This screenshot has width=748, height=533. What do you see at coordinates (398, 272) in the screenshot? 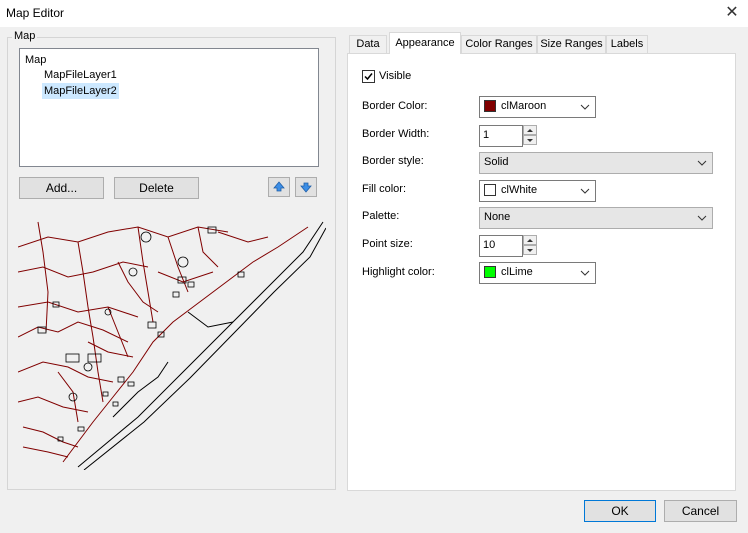
I see `highlight-color-label: Highlight color:` at bounding box center [398, 272].